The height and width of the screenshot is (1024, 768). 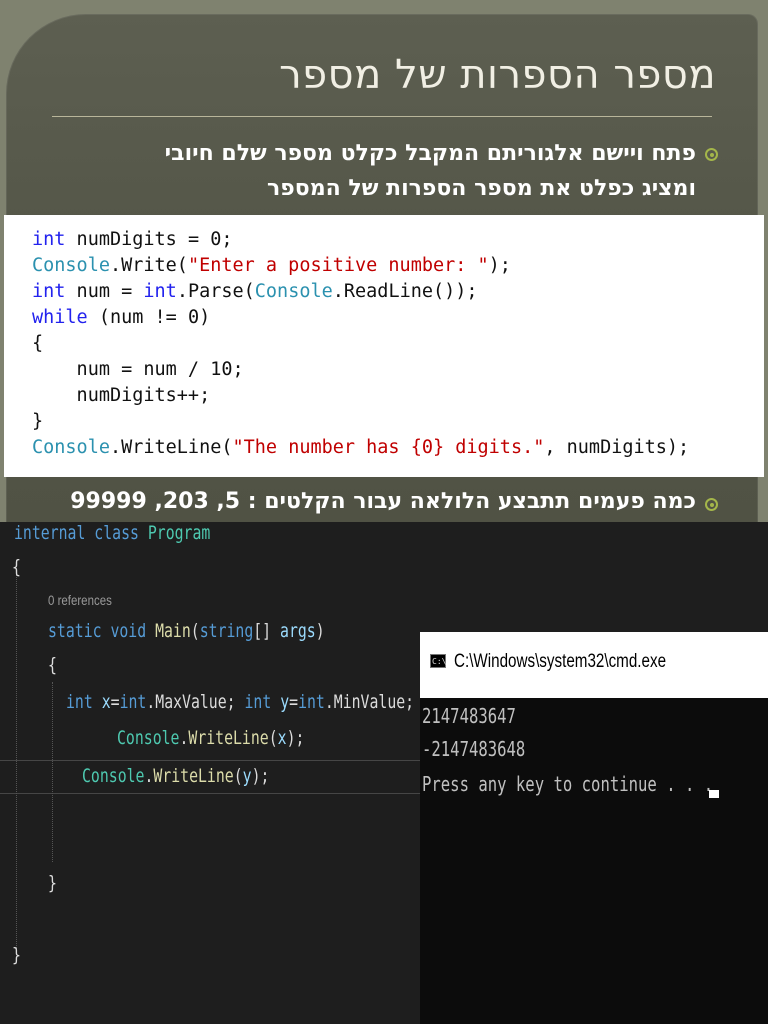 I want to click on code-line: int num = int.Parse(Console.ReadLine());, so click(x=255, y=291).